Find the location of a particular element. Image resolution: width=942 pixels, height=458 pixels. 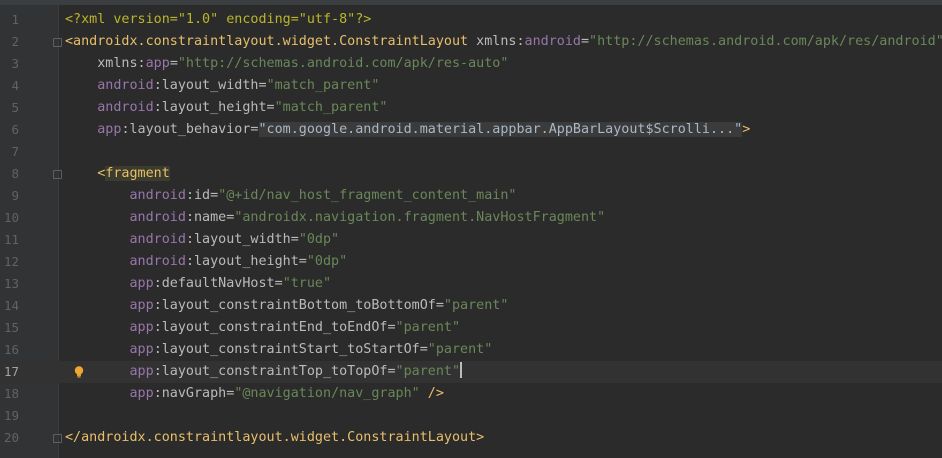

code-line: 13 app:defaultNavHost="true" is located at coordinates (471, 284).